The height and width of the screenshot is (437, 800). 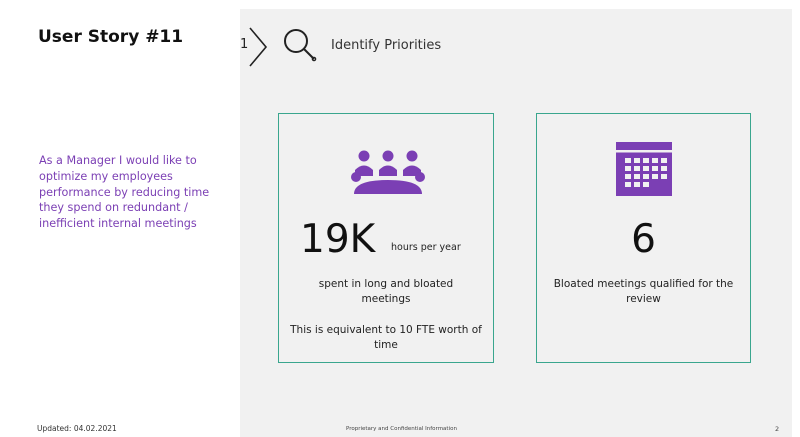 What do you see at coordinates (300, 45) in the screenshot?
I see `search-icon` at bounding box center [300, 45].